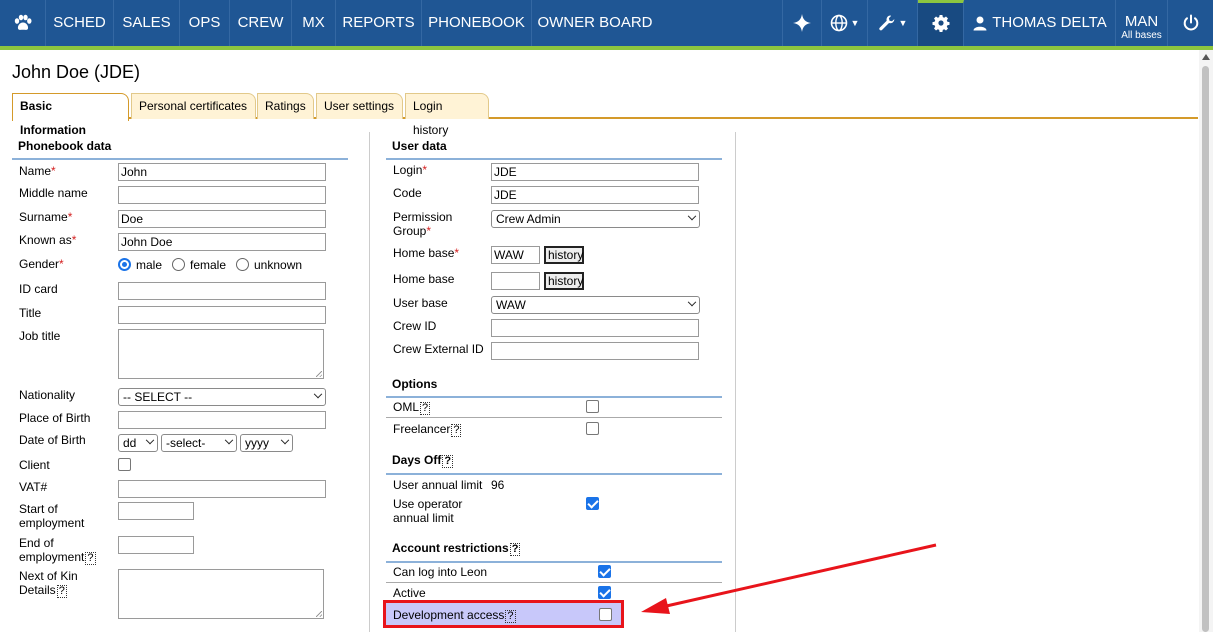  Describe the element at coordinates (595, 351) in the screenshot. I see `crew-external-id-field` at that location.